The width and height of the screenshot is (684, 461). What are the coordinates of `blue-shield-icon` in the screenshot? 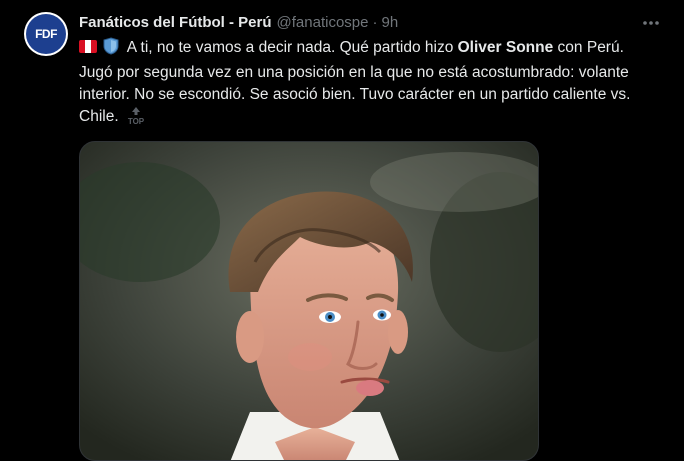 It's located at (111, 49).